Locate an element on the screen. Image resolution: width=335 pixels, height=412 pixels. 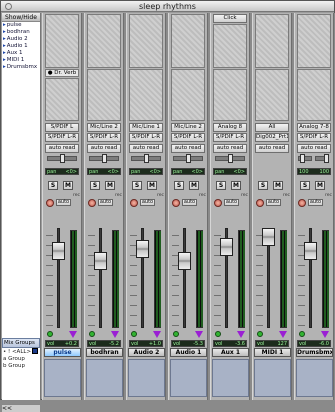
sidebar-track-item: ▸Drumsbmx is located at coordinates (21, 67).